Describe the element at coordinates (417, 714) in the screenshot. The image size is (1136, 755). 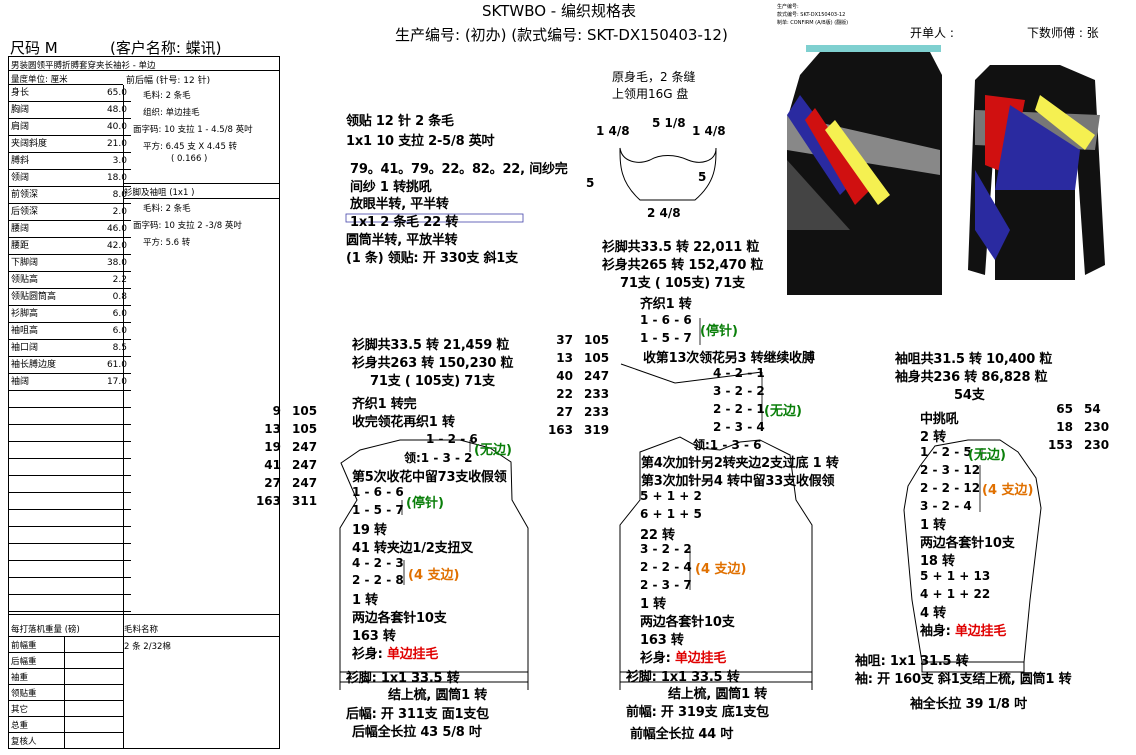
I see `back-line-10: 后幅: 开 311支 面1支包` at that location.